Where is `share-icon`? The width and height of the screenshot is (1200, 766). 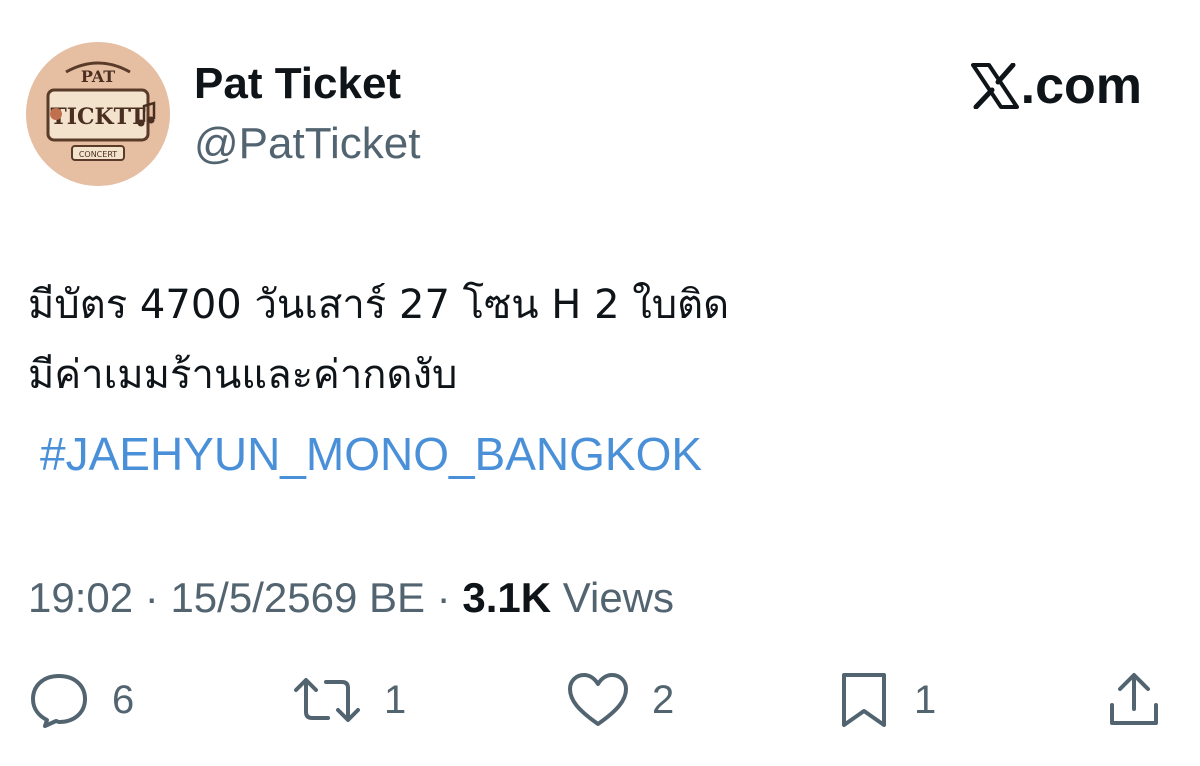 share-icon is located at coordinates (1134, 699).